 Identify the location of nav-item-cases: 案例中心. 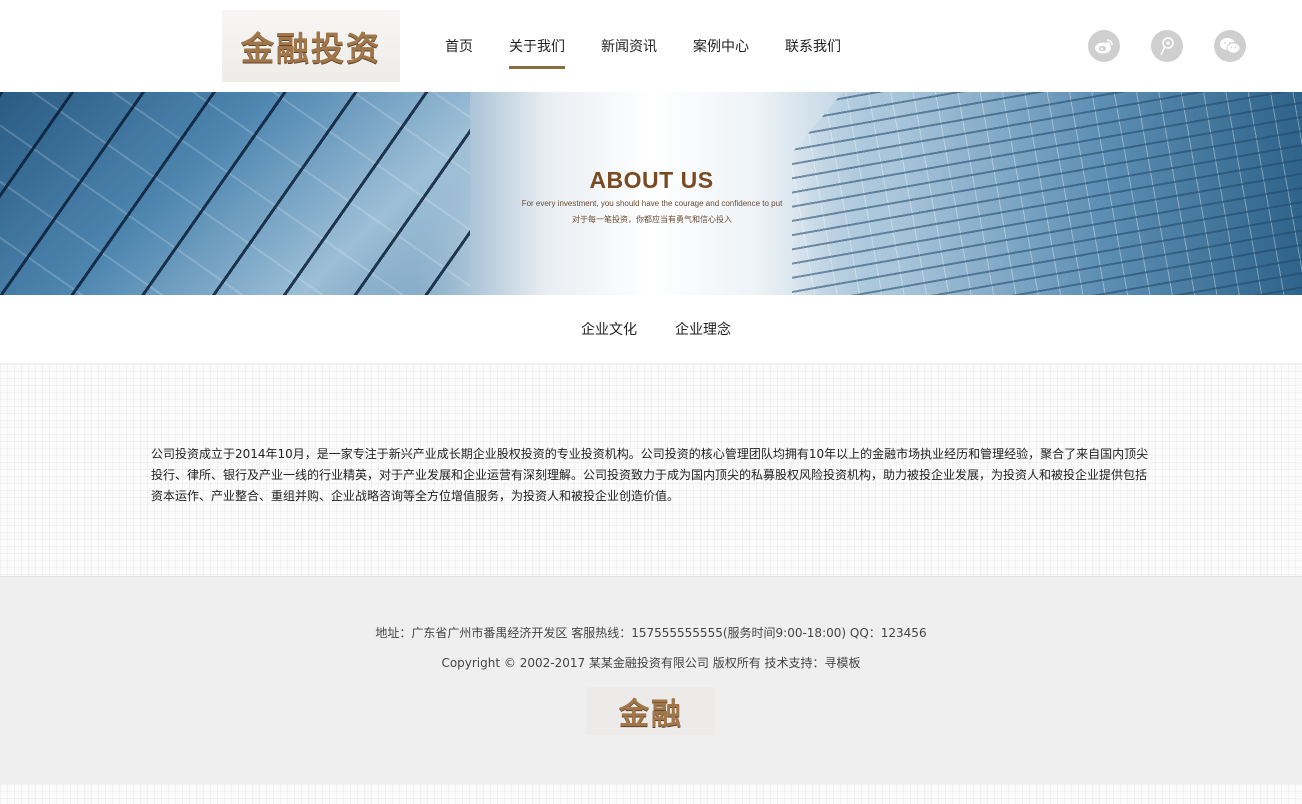
(721, 46).